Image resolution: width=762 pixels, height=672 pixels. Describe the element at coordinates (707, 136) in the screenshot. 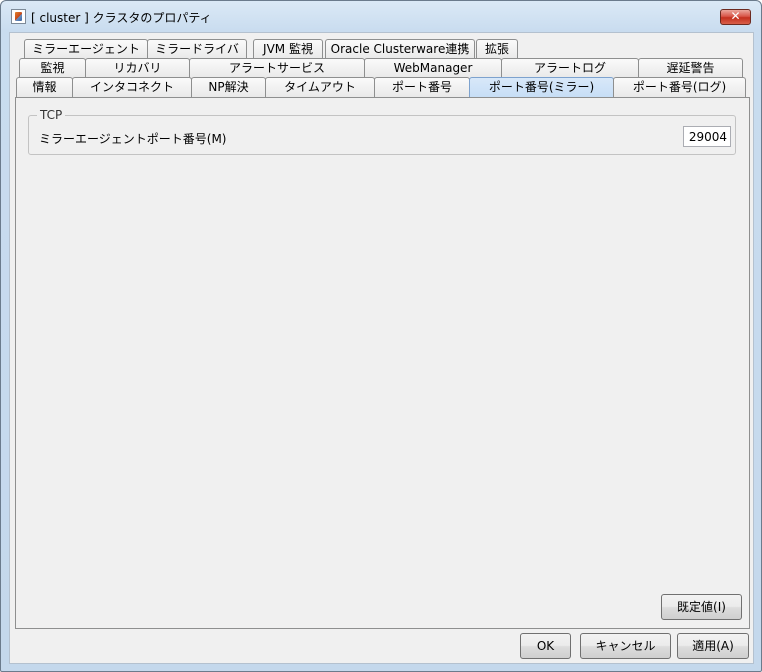

I see `mirror-agent-port-input` at that location.